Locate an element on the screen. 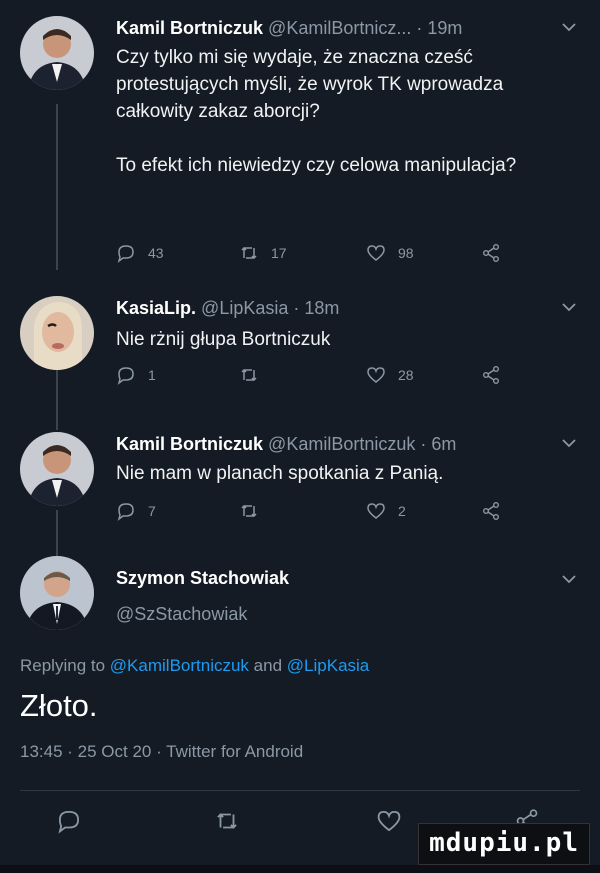 The height and width of the screenshot is (873, 600). author-handle-line: @SzStachowiak is located at coordinates (181, 614).